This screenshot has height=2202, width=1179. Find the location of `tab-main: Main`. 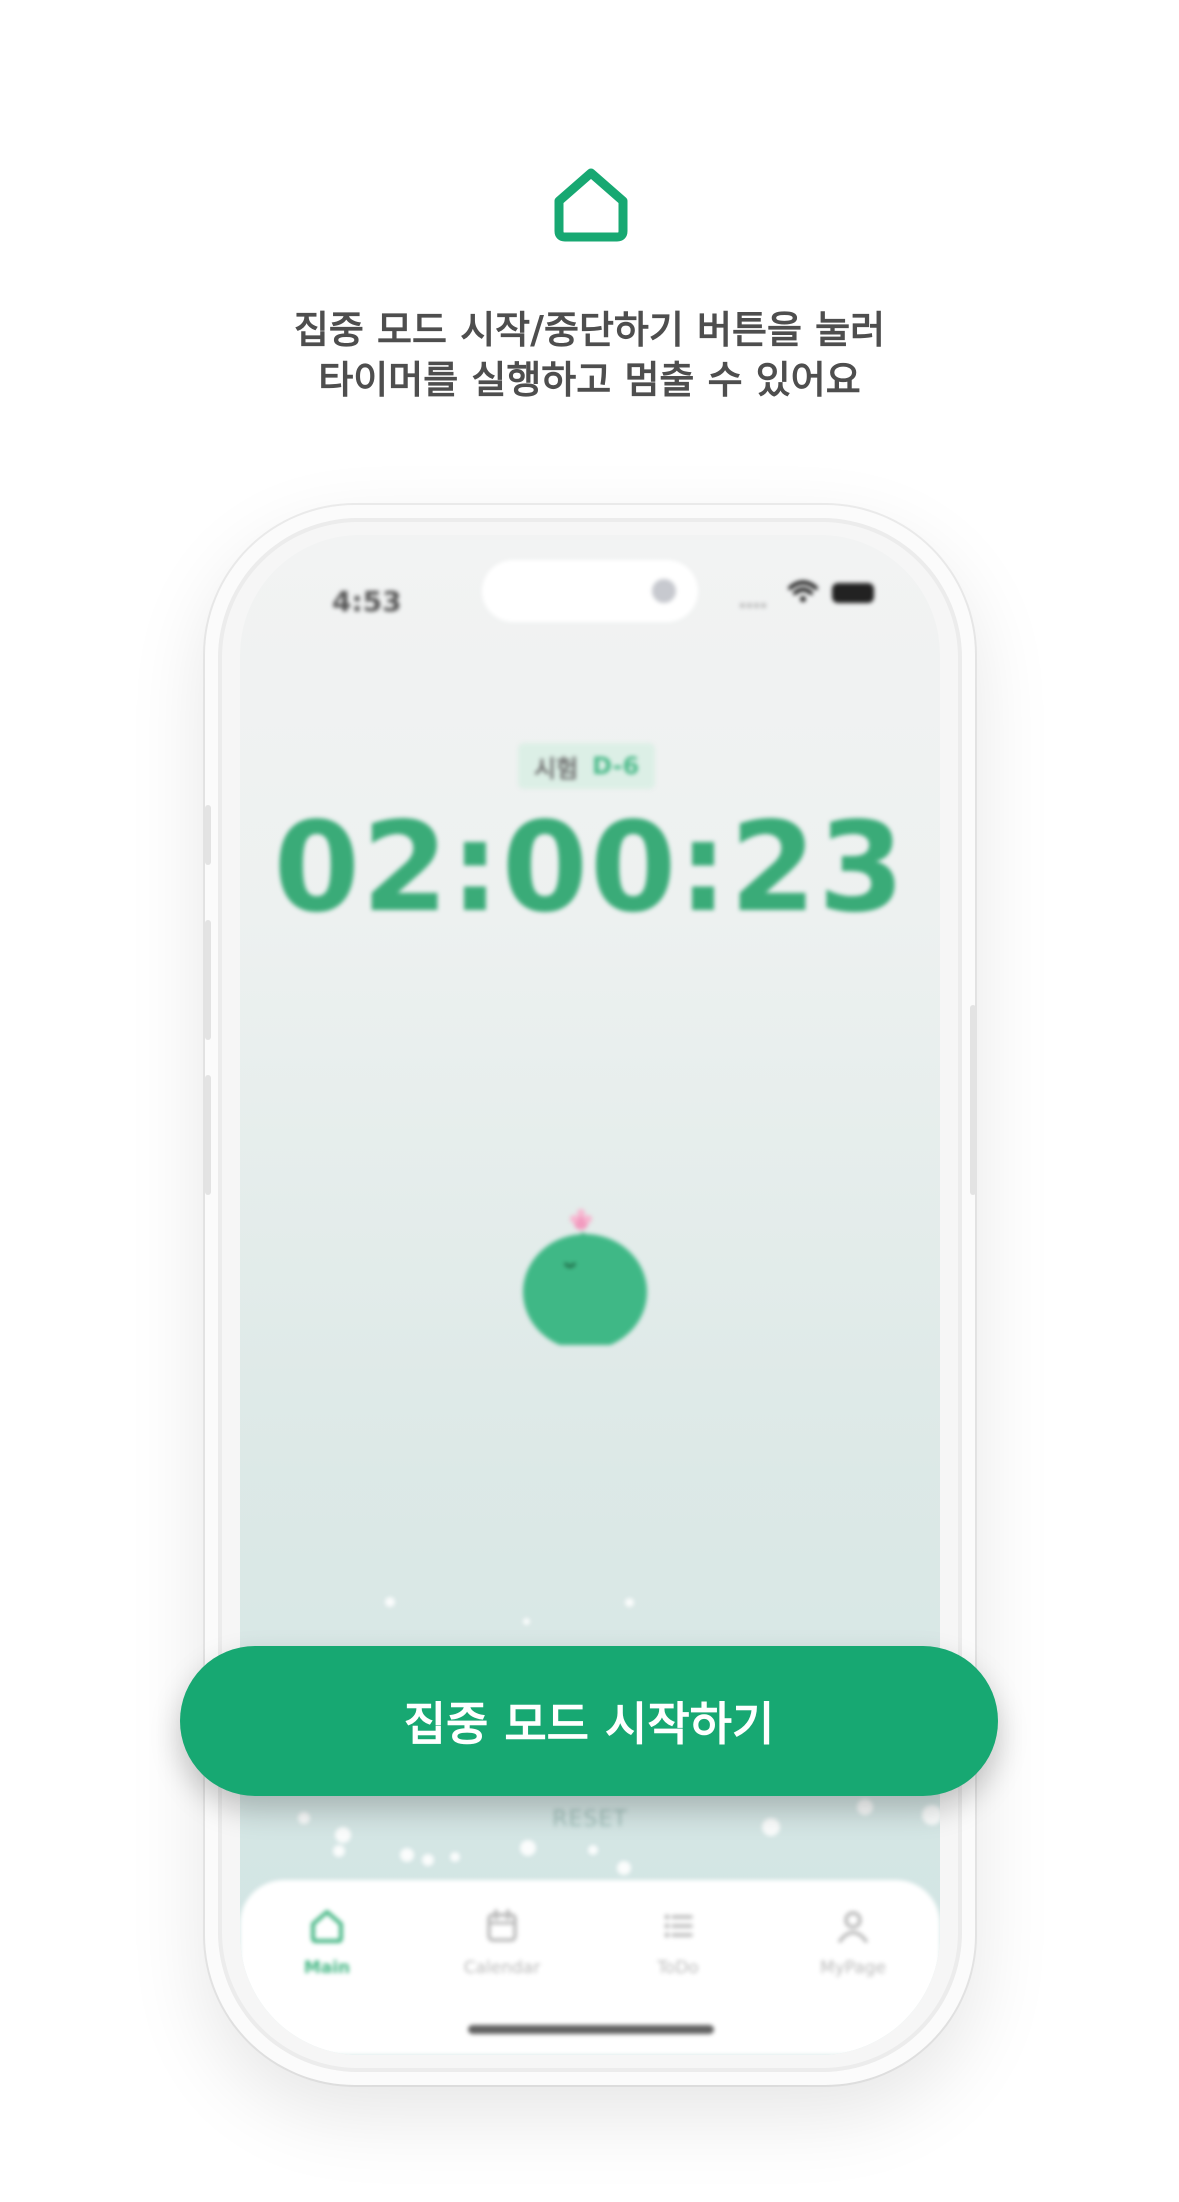

tab-main: Main is located at coordinates (327, 1942).